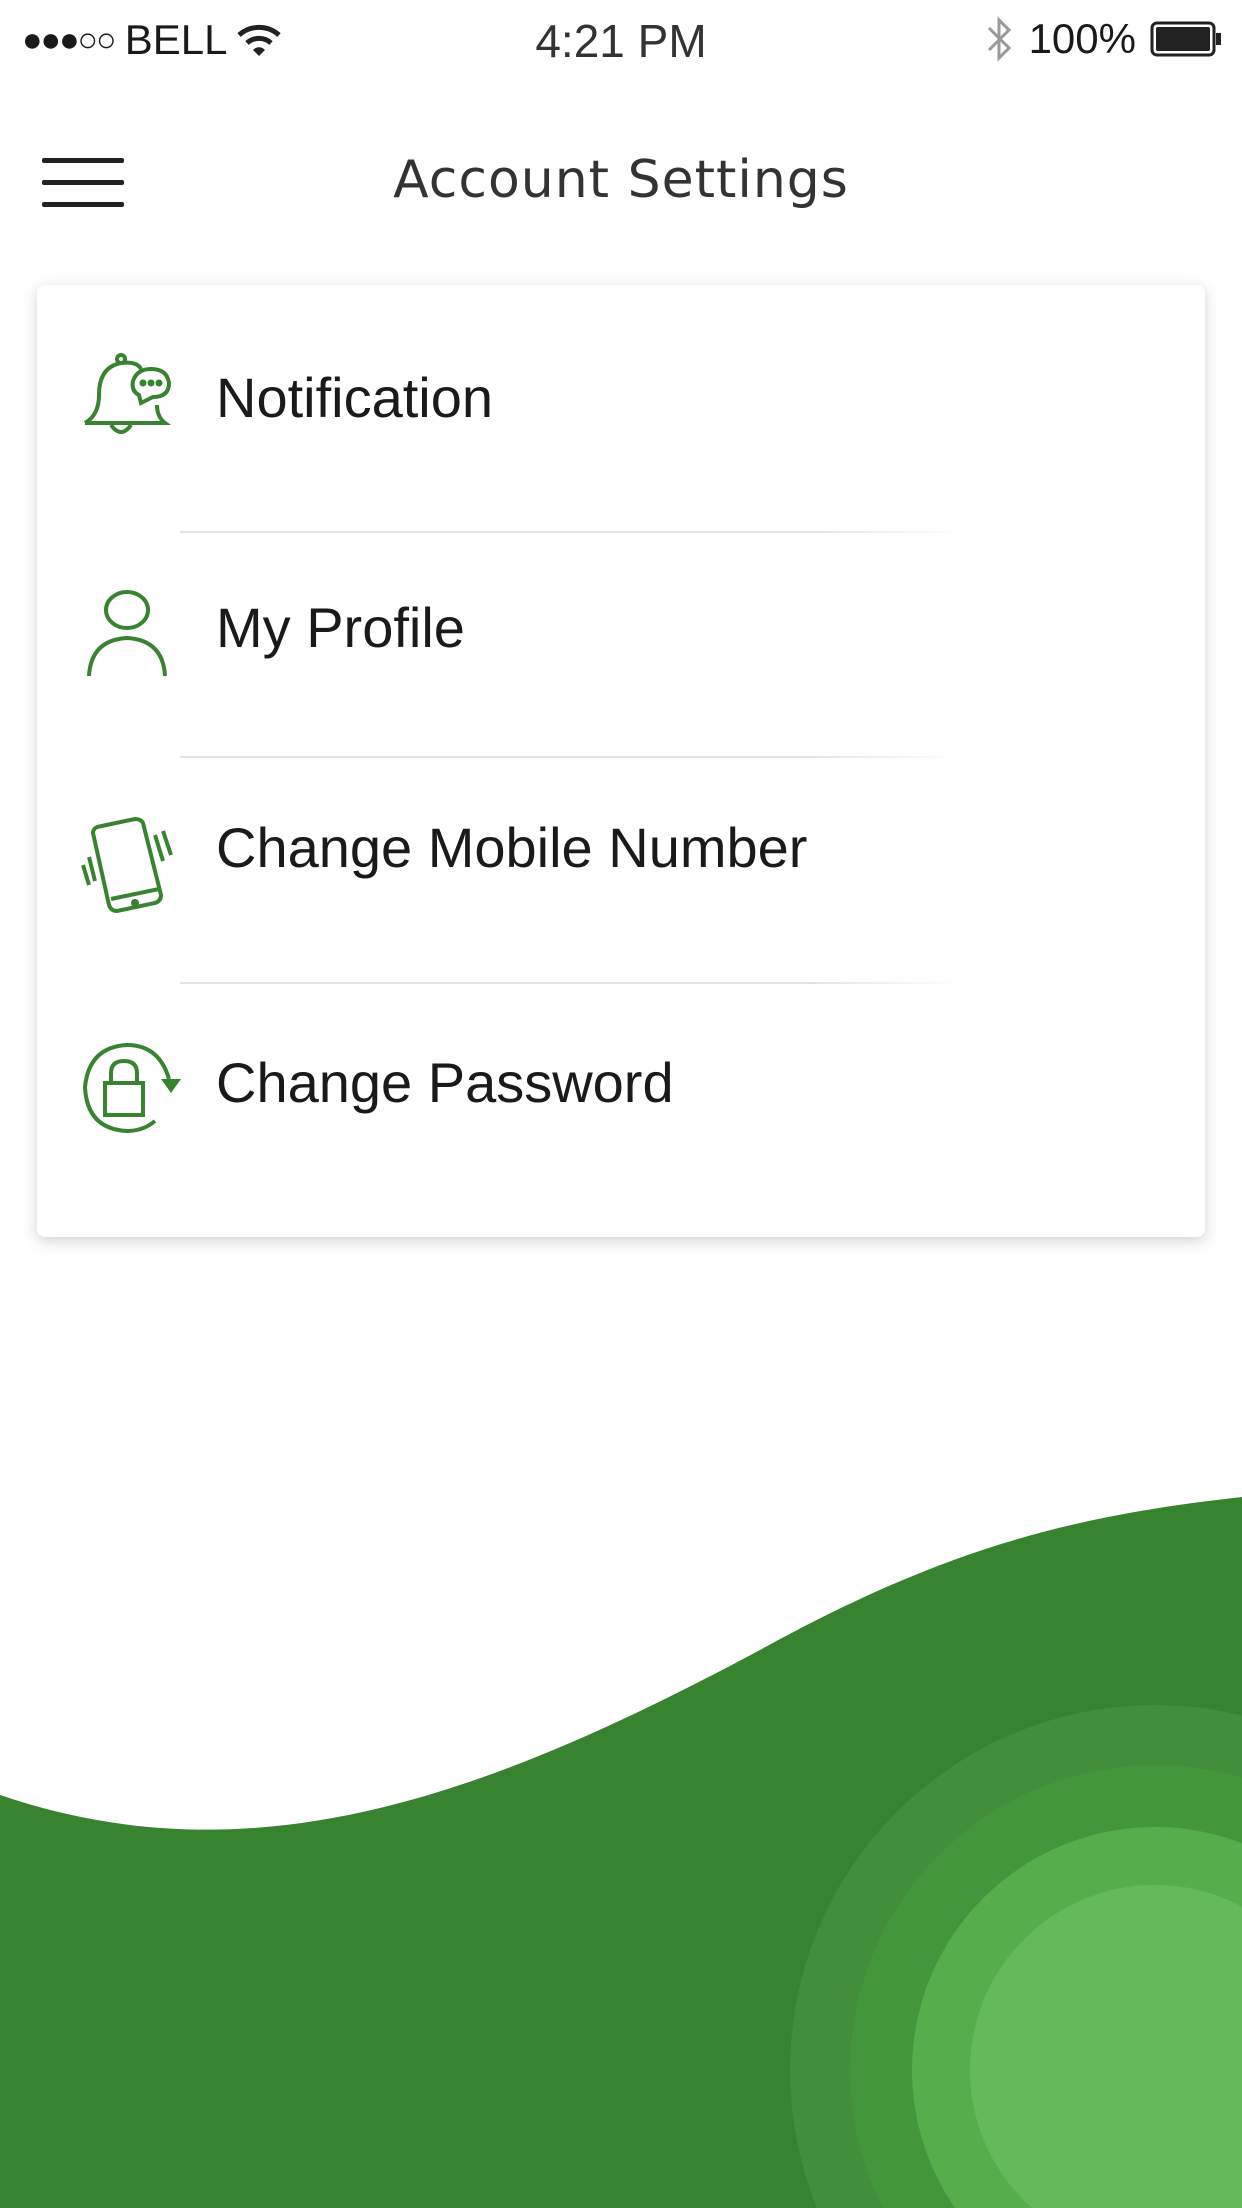  What do you see at coordinates (127, 633) in the screenshot?
I see `user-icon` at bounding box center [127, 633].